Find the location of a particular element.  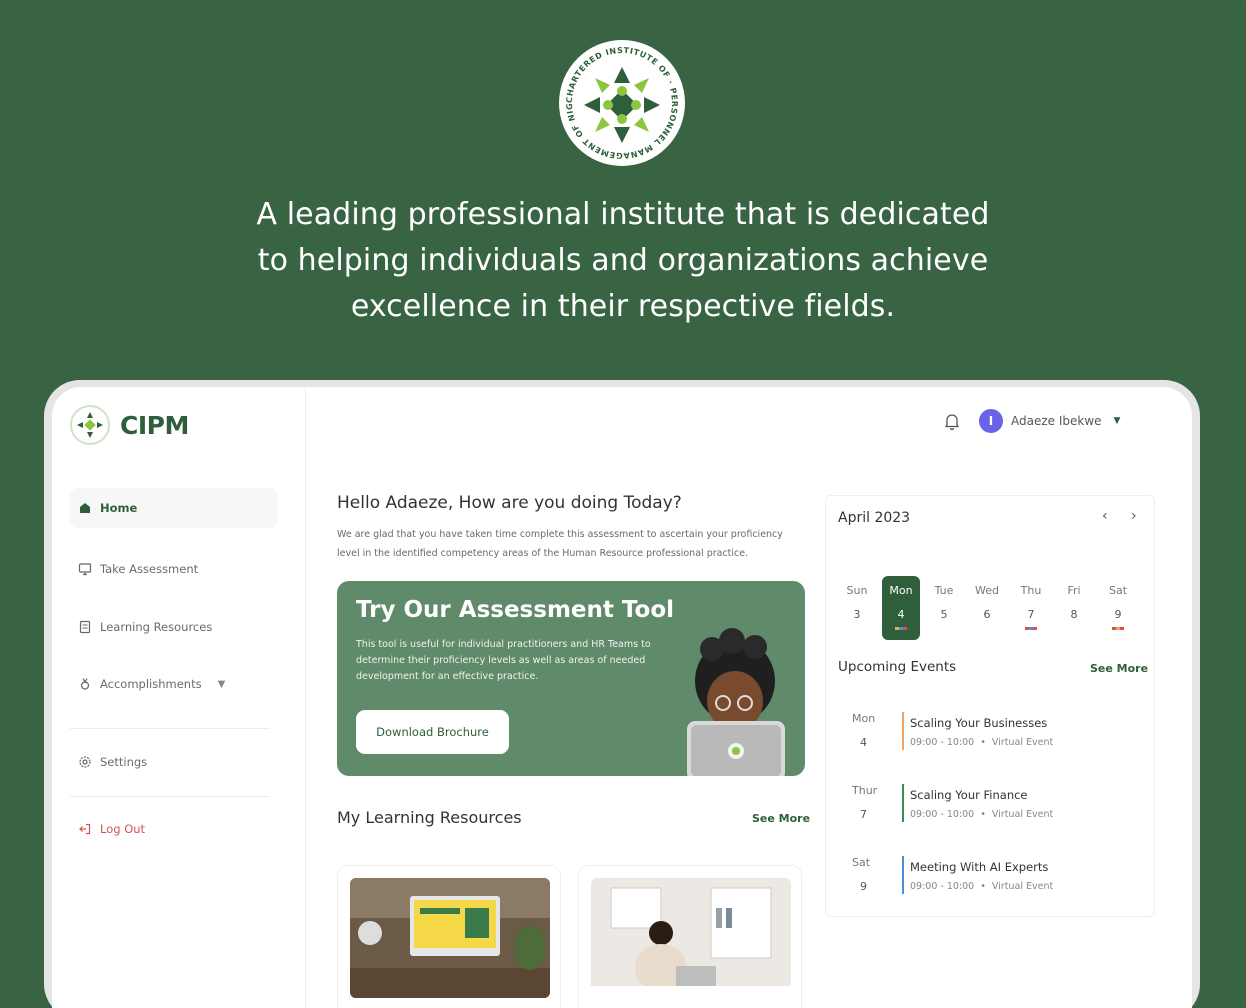

woman-with-laptop-illustration is located at coordinates (736, 702).